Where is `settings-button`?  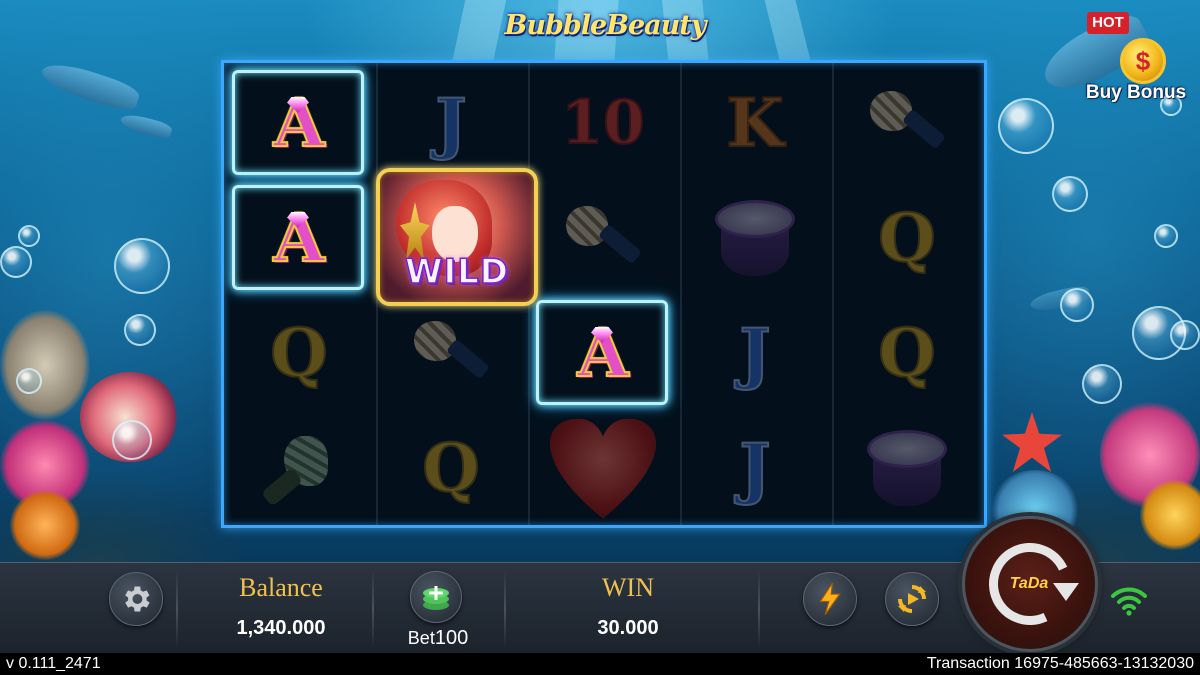
settings-button is located at coordinates (136, 599).